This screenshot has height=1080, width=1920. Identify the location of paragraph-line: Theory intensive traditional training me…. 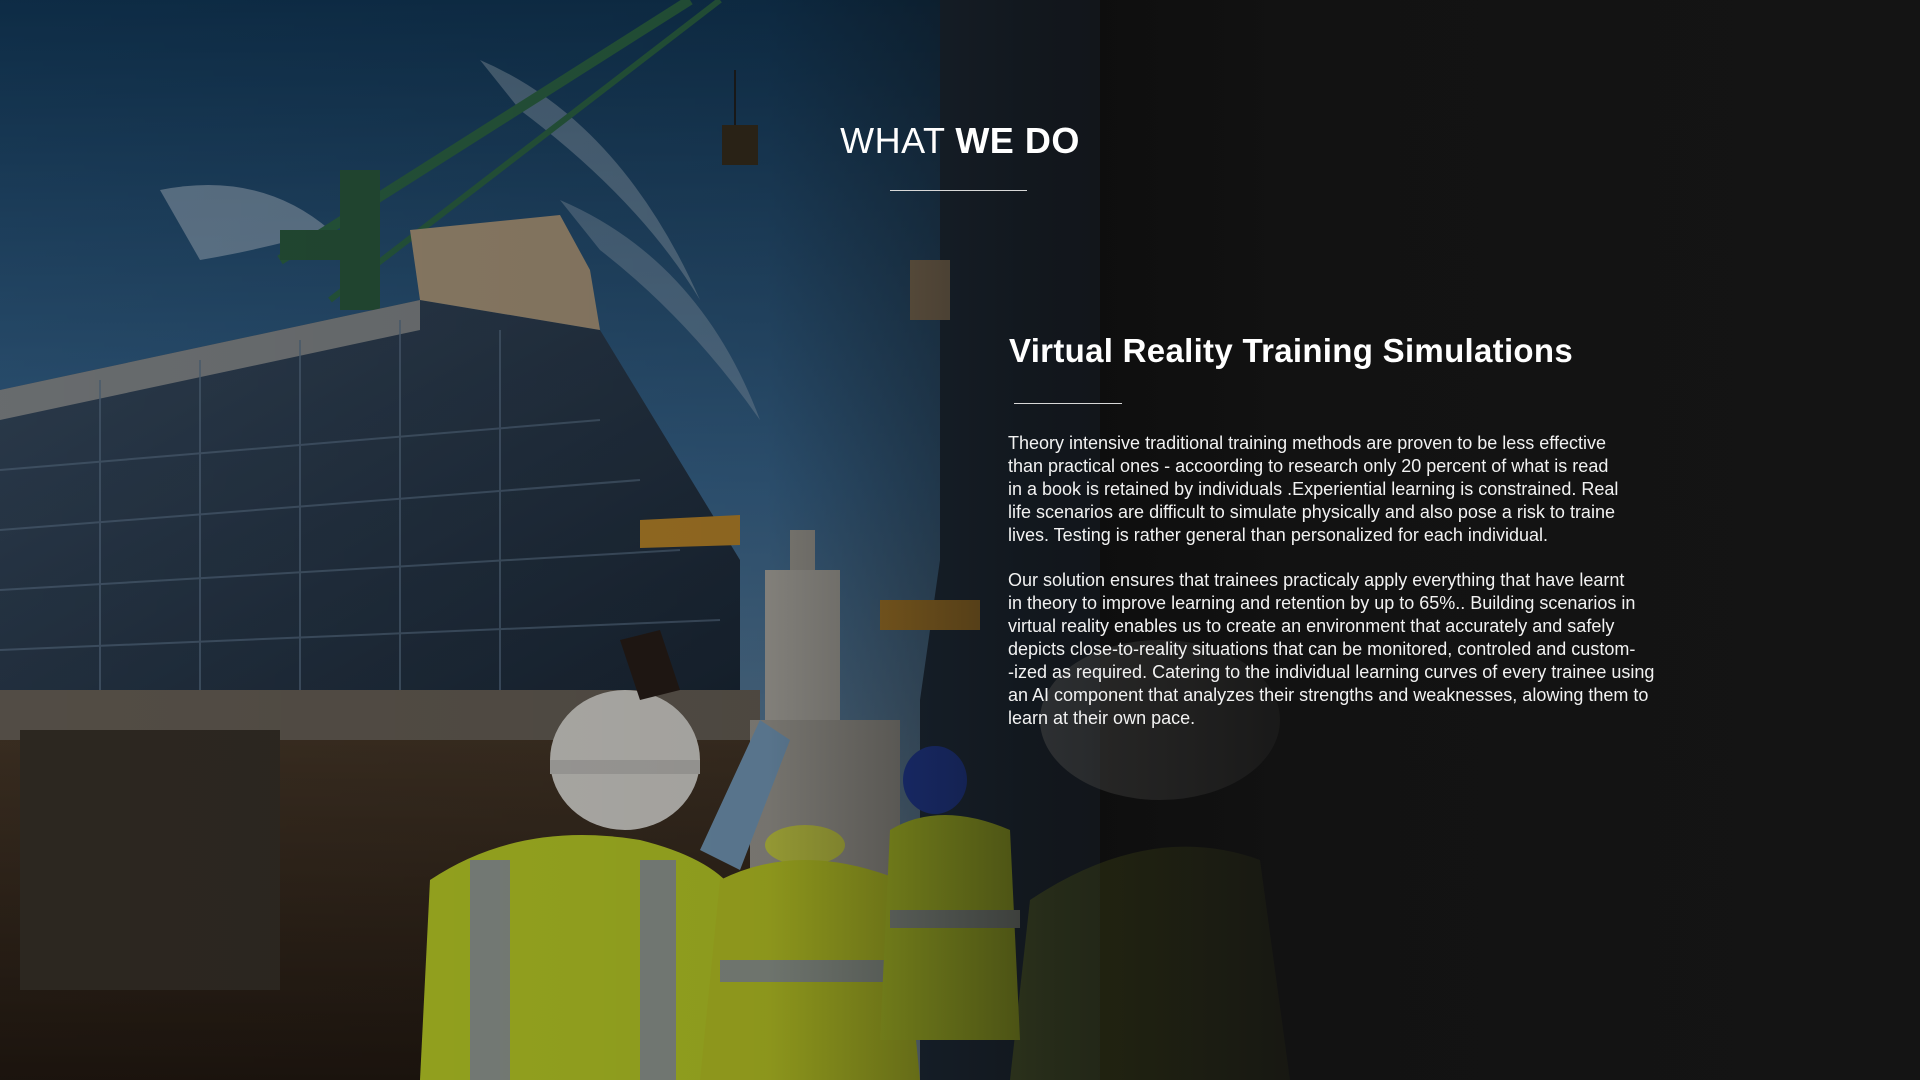
(1307, 443).